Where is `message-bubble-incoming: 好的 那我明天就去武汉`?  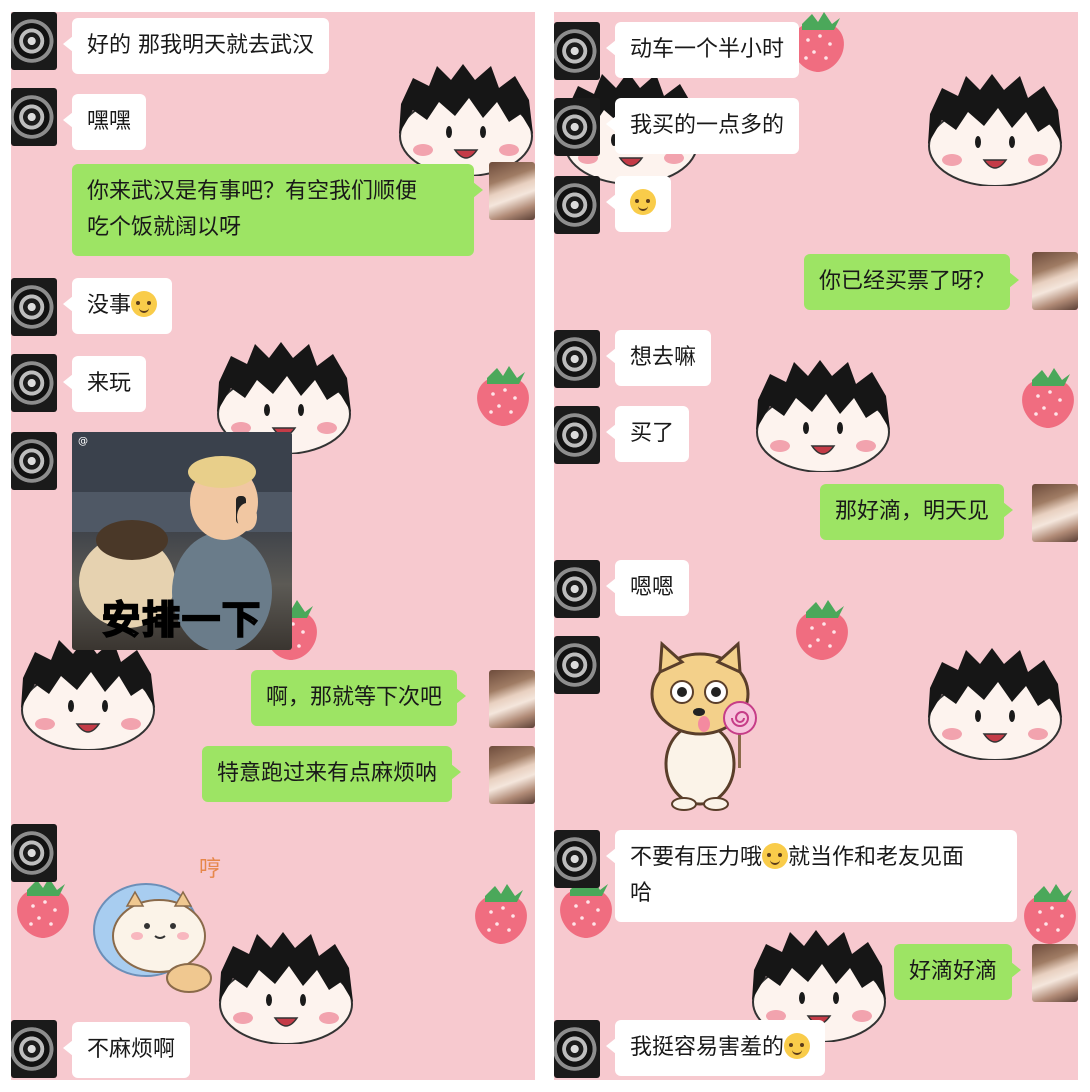
message-bubble-incoming: 好的 那我明天就去武汉 is located at coordinates (196, 46).